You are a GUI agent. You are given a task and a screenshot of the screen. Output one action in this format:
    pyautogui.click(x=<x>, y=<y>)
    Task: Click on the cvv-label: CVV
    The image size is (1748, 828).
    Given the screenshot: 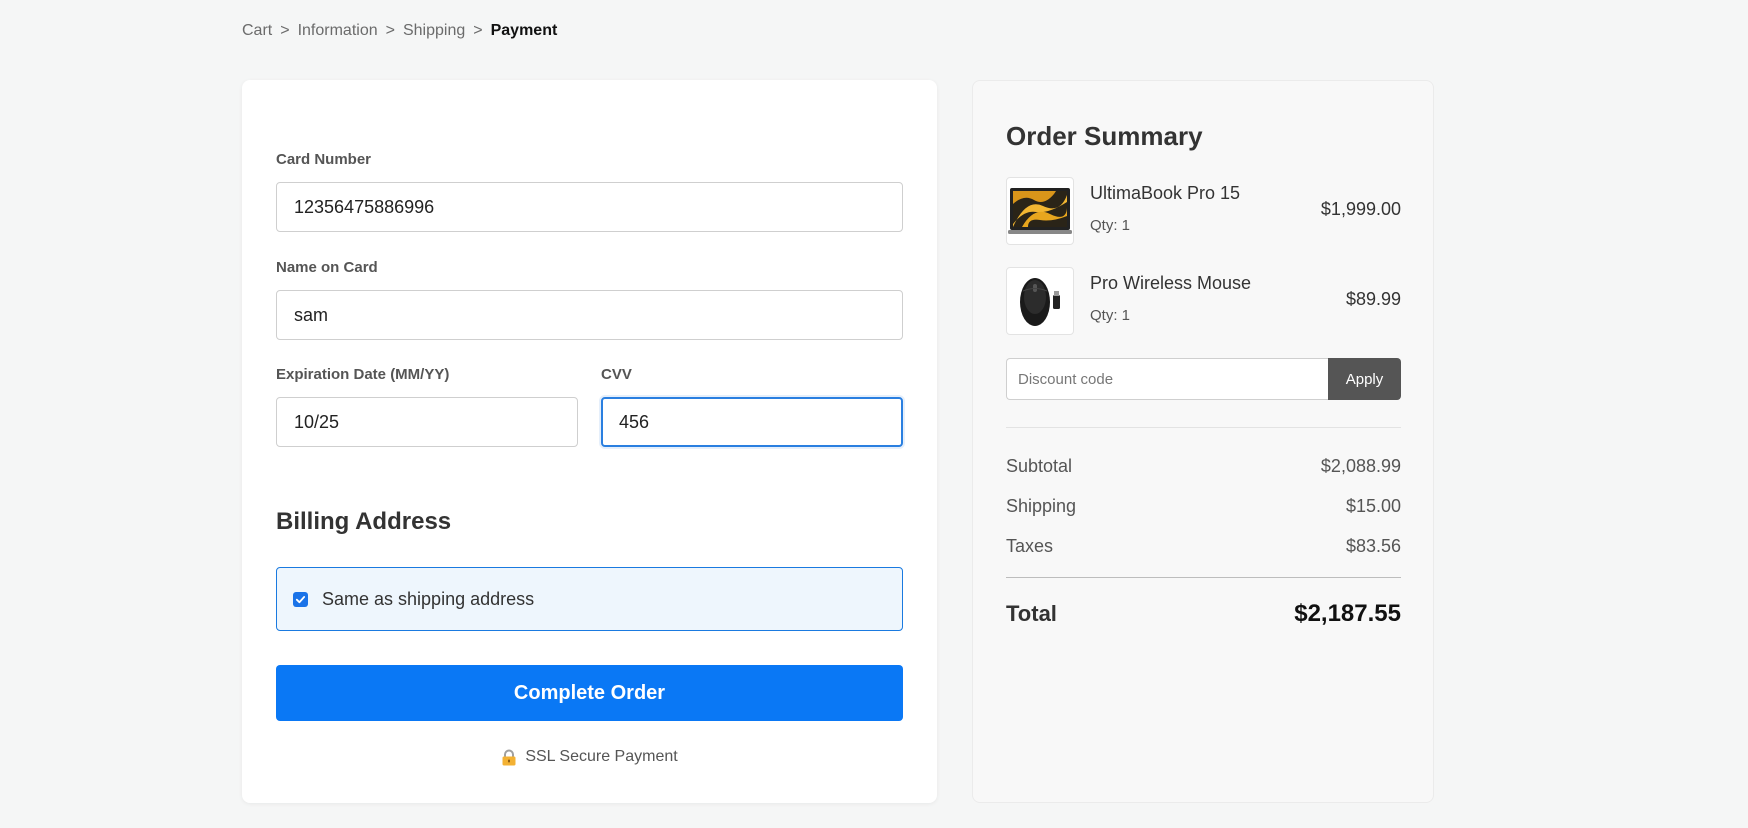 What is the action you would take?
    pyautogui.click(x=616, y=374)
    